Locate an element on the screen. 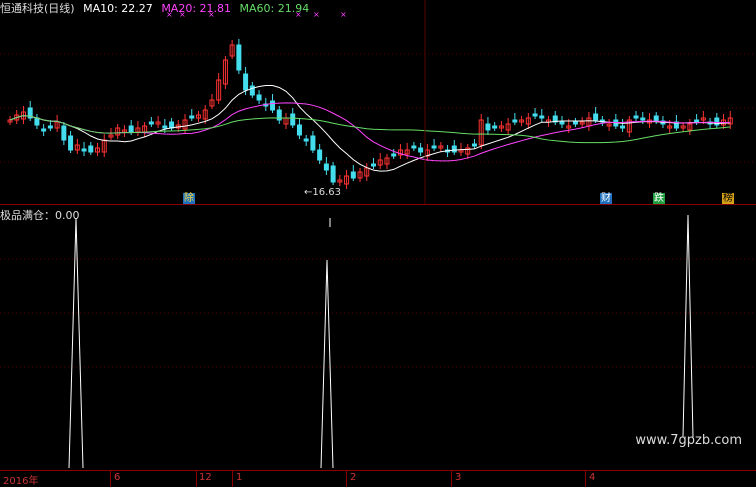  event-tag-list: 榜 is located at coordinates (728, 198).